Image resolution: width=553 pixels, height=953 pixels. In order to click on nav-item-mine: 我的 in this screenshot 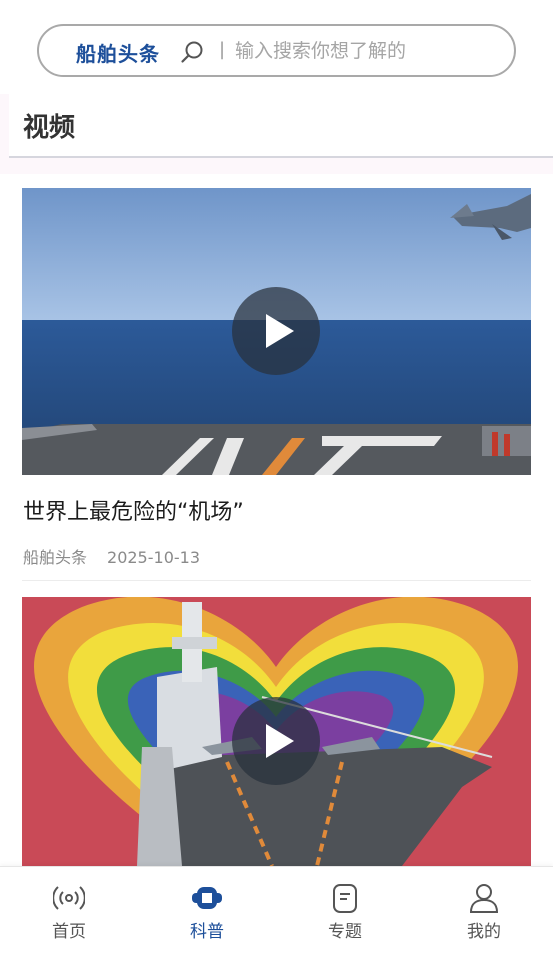, I will do `click(484, 912)`.